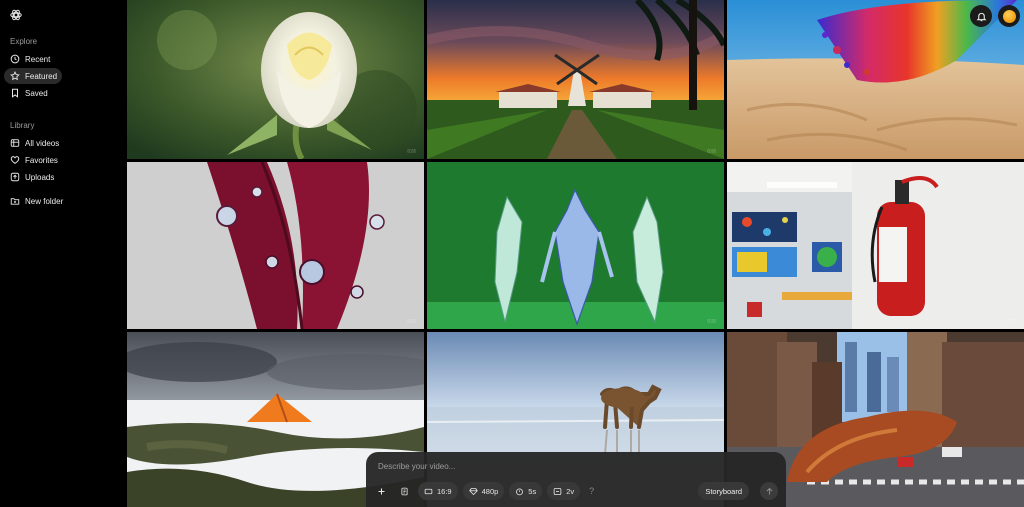  What do you see at coordinates (532, 491) in the screenshot?
I see `duration-value: 5s` at bounding box center [532, 491].